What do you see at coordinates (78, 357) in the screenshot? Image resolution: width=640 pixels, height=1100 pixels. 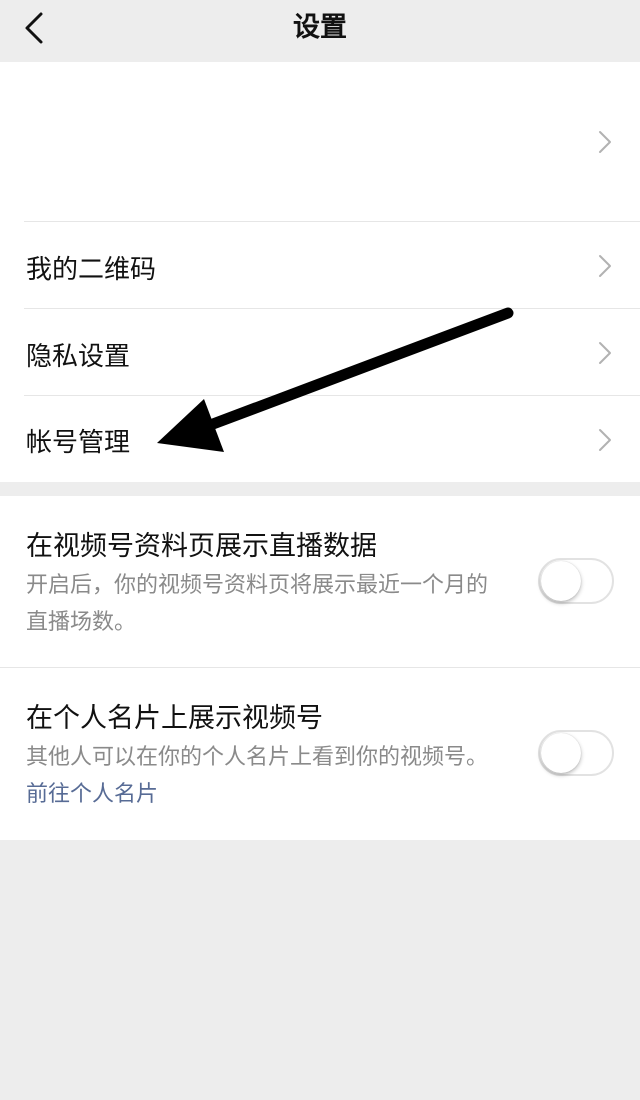 I see `settings-row-label: 隐私设置` at bounding box center [78, 357].